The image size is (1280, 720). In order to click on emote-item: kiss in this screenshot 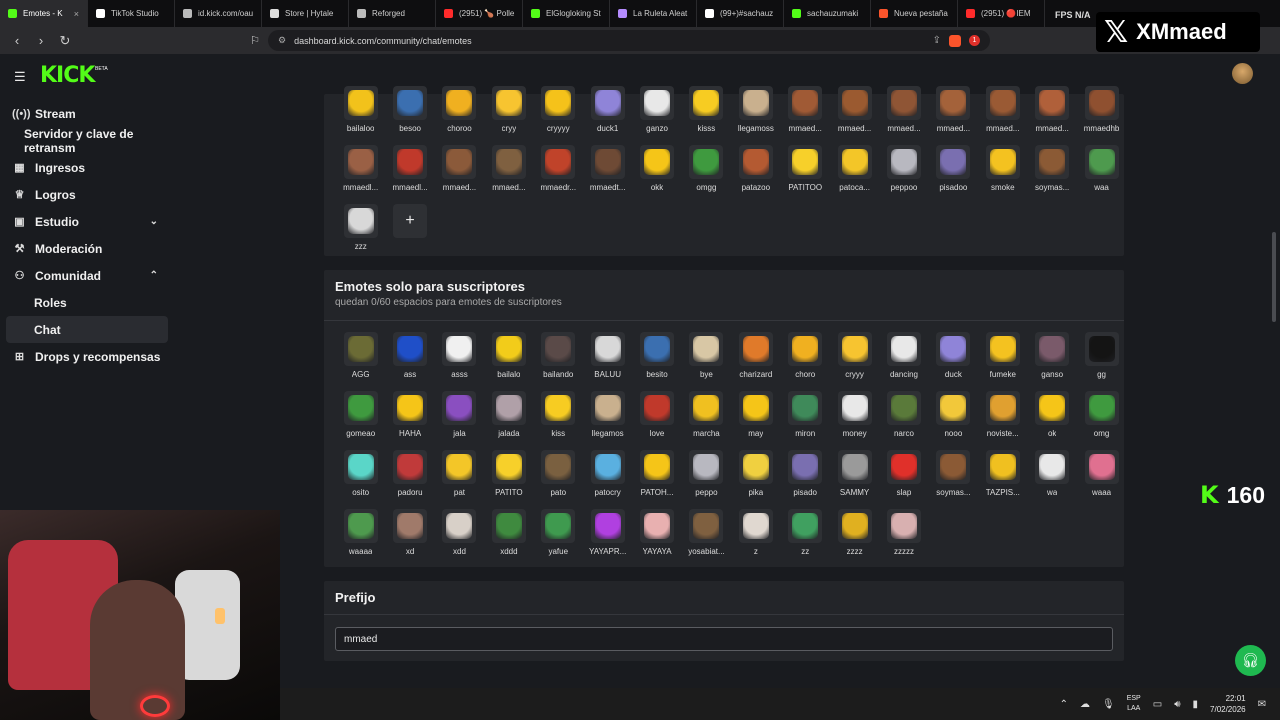, I will do `click(558, 420)`.